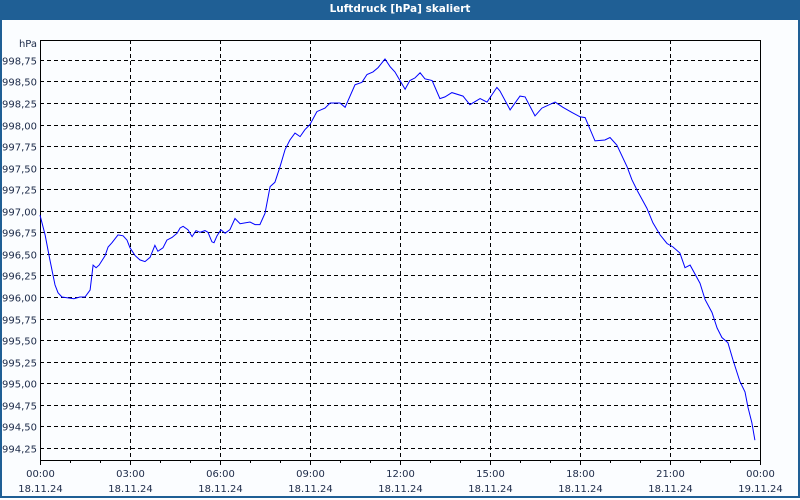 The image size is (800, 500). Describe the element at coordinates (19, 105) in the screenshot. I see `y-tick-label: 998,25` at that location.